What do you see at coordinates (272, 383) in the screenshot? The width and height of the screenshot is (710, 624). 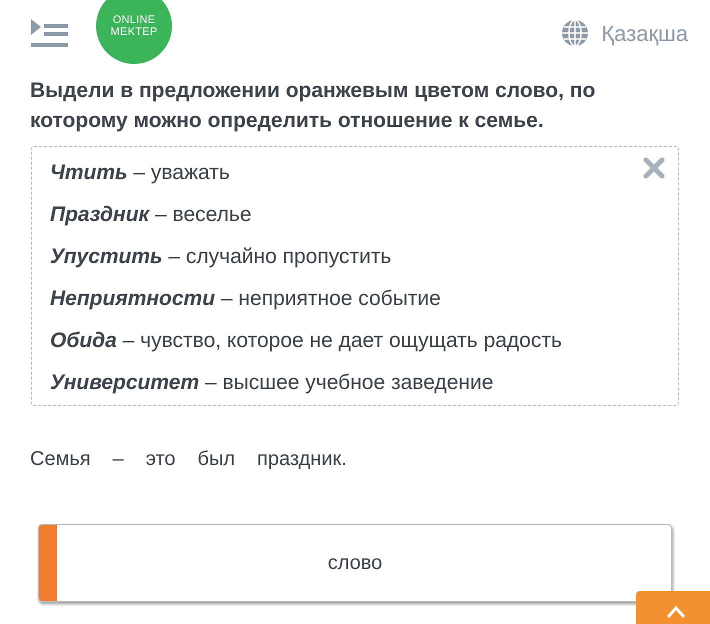 I see `glossary-entry: Университет – высшее учебное заведение` at bounding box center [272, 383].